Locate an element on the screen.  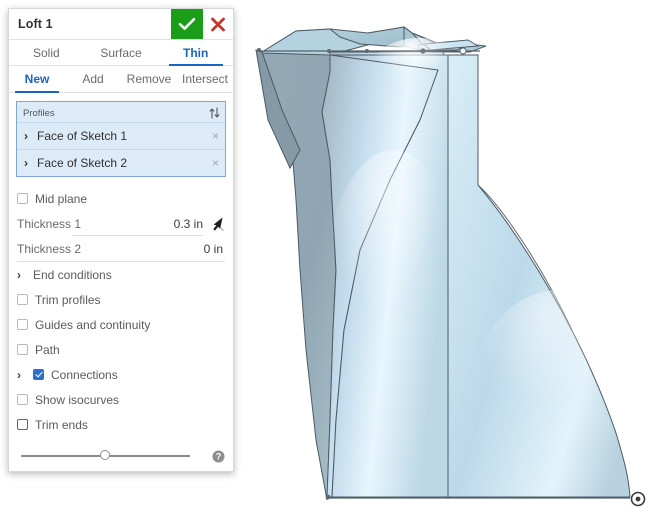
thickness-2-row: Thickness 2 0 in is located at coordinates (121, 249).